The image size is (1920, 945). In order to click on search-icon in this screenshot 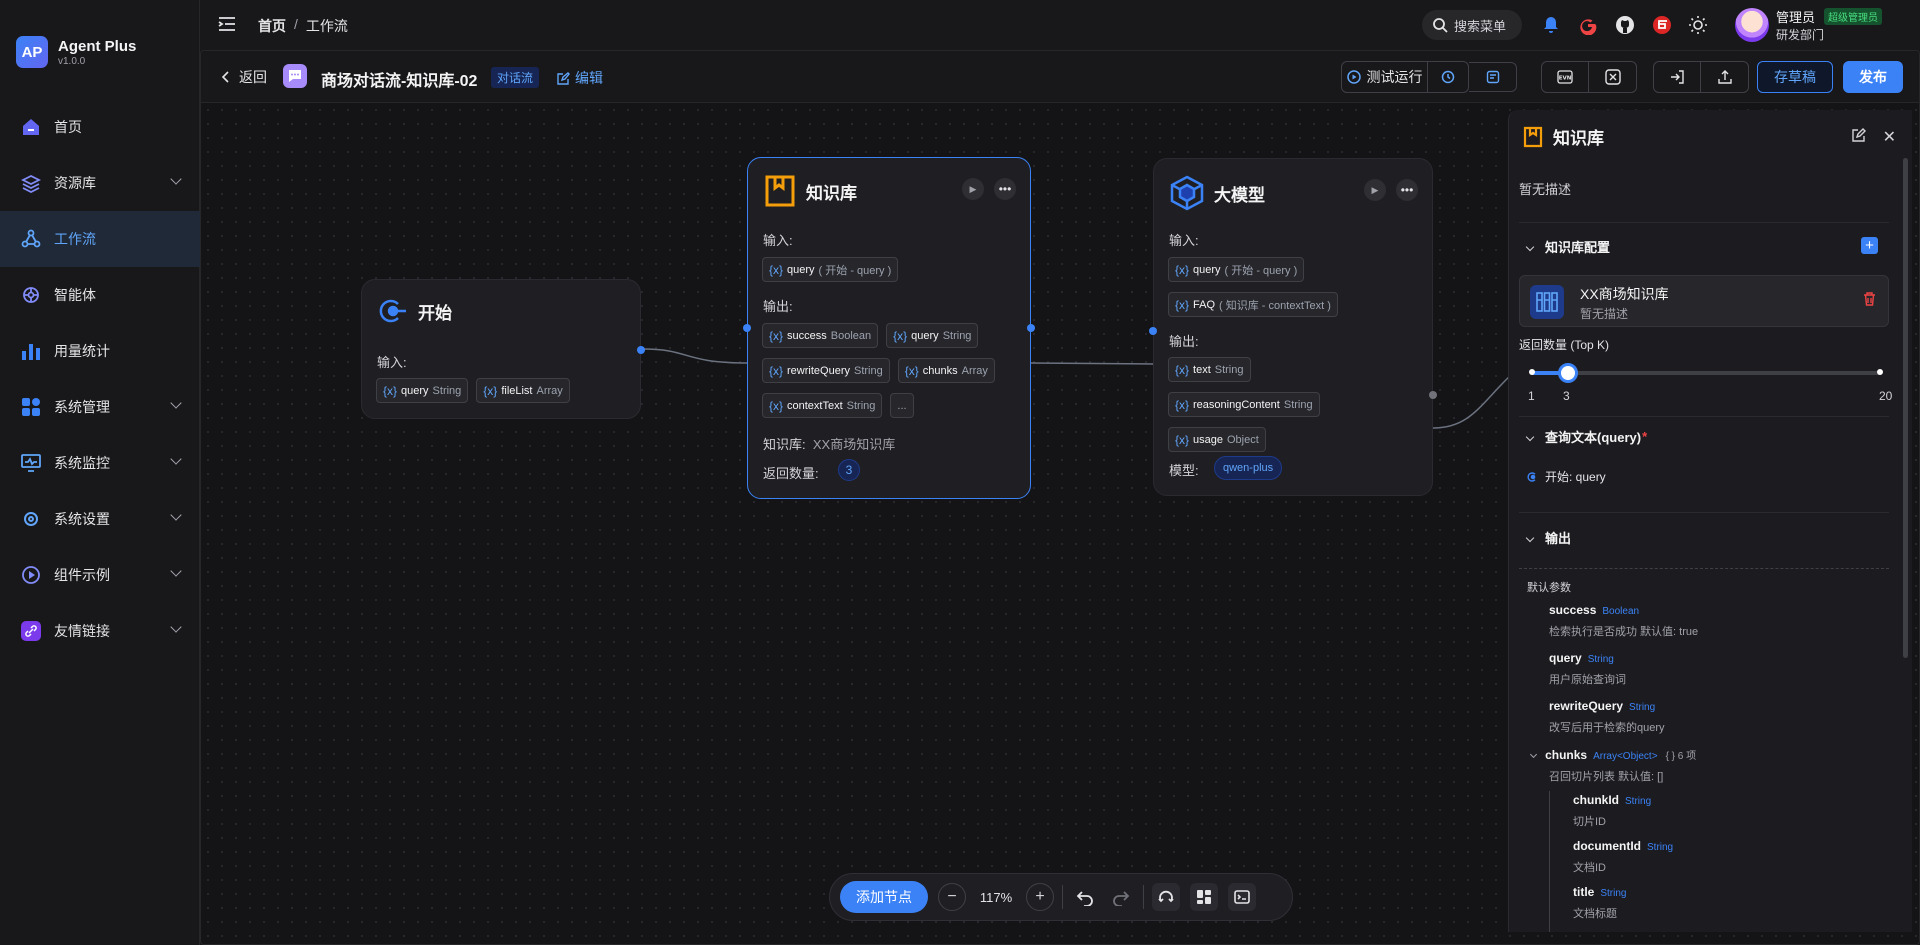, I will do `click(1440, 25)`.